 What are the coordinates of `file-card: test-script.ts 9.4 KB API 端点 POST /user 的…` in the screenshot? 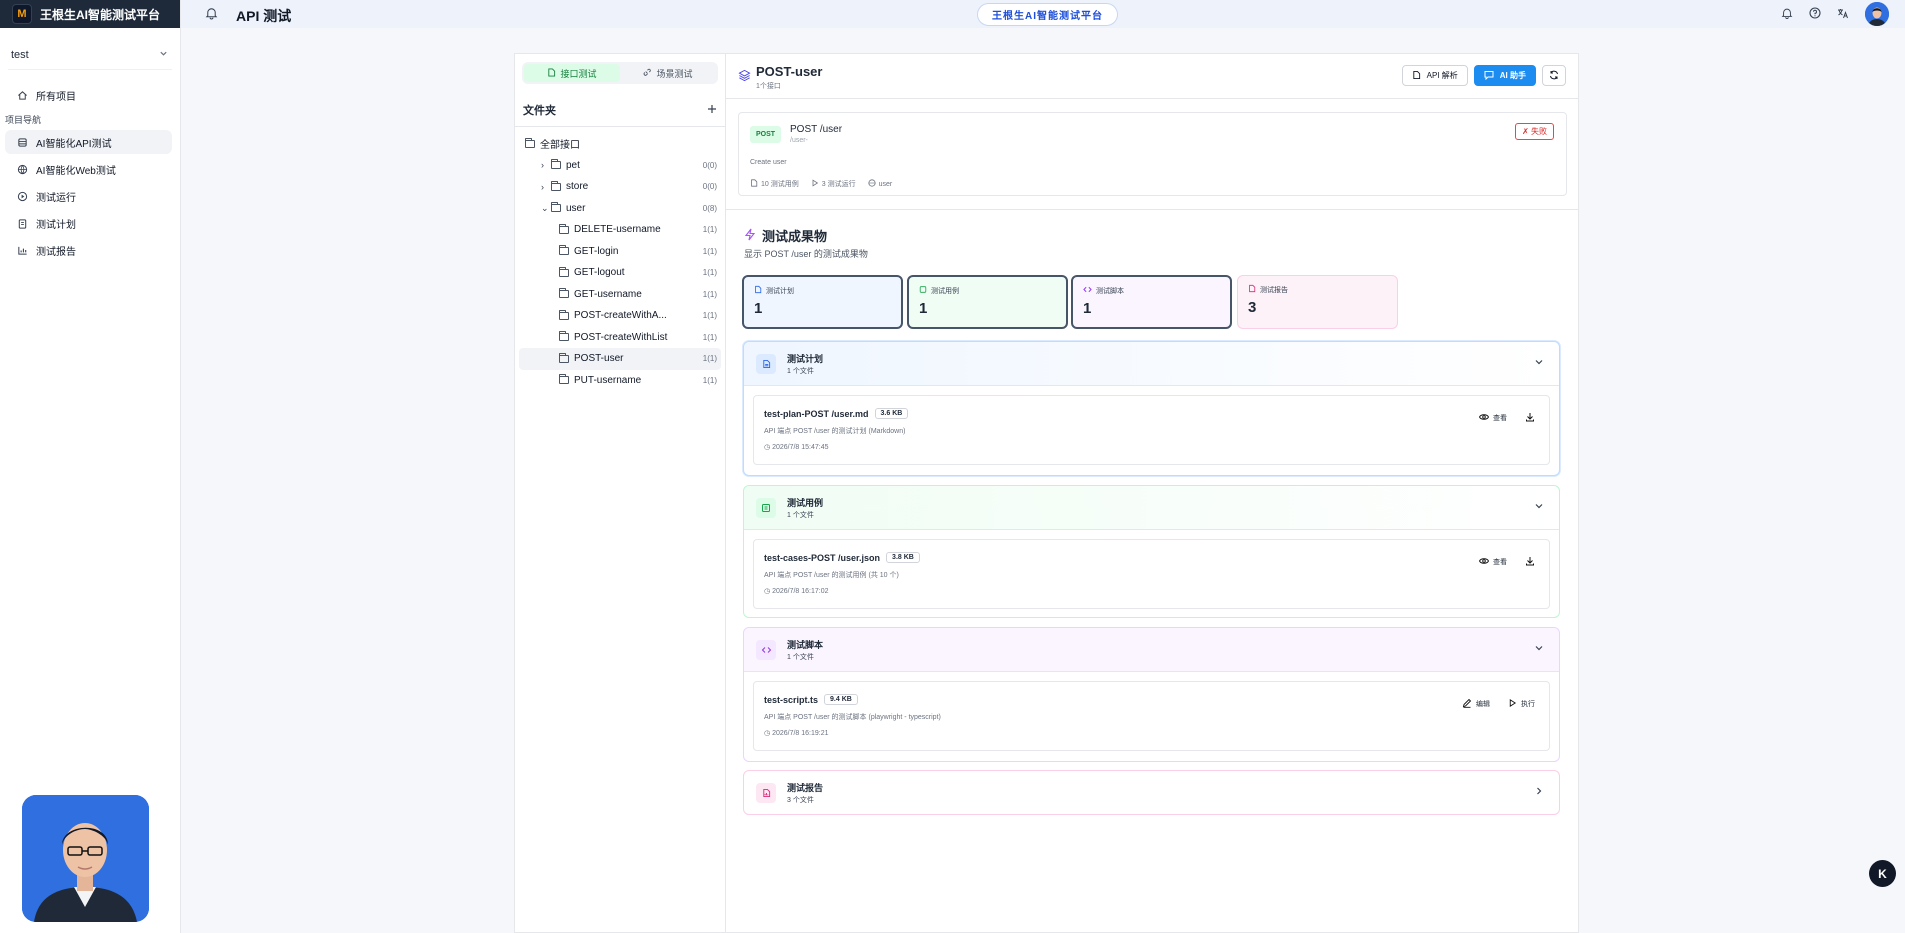 It's located at (1151, 716).